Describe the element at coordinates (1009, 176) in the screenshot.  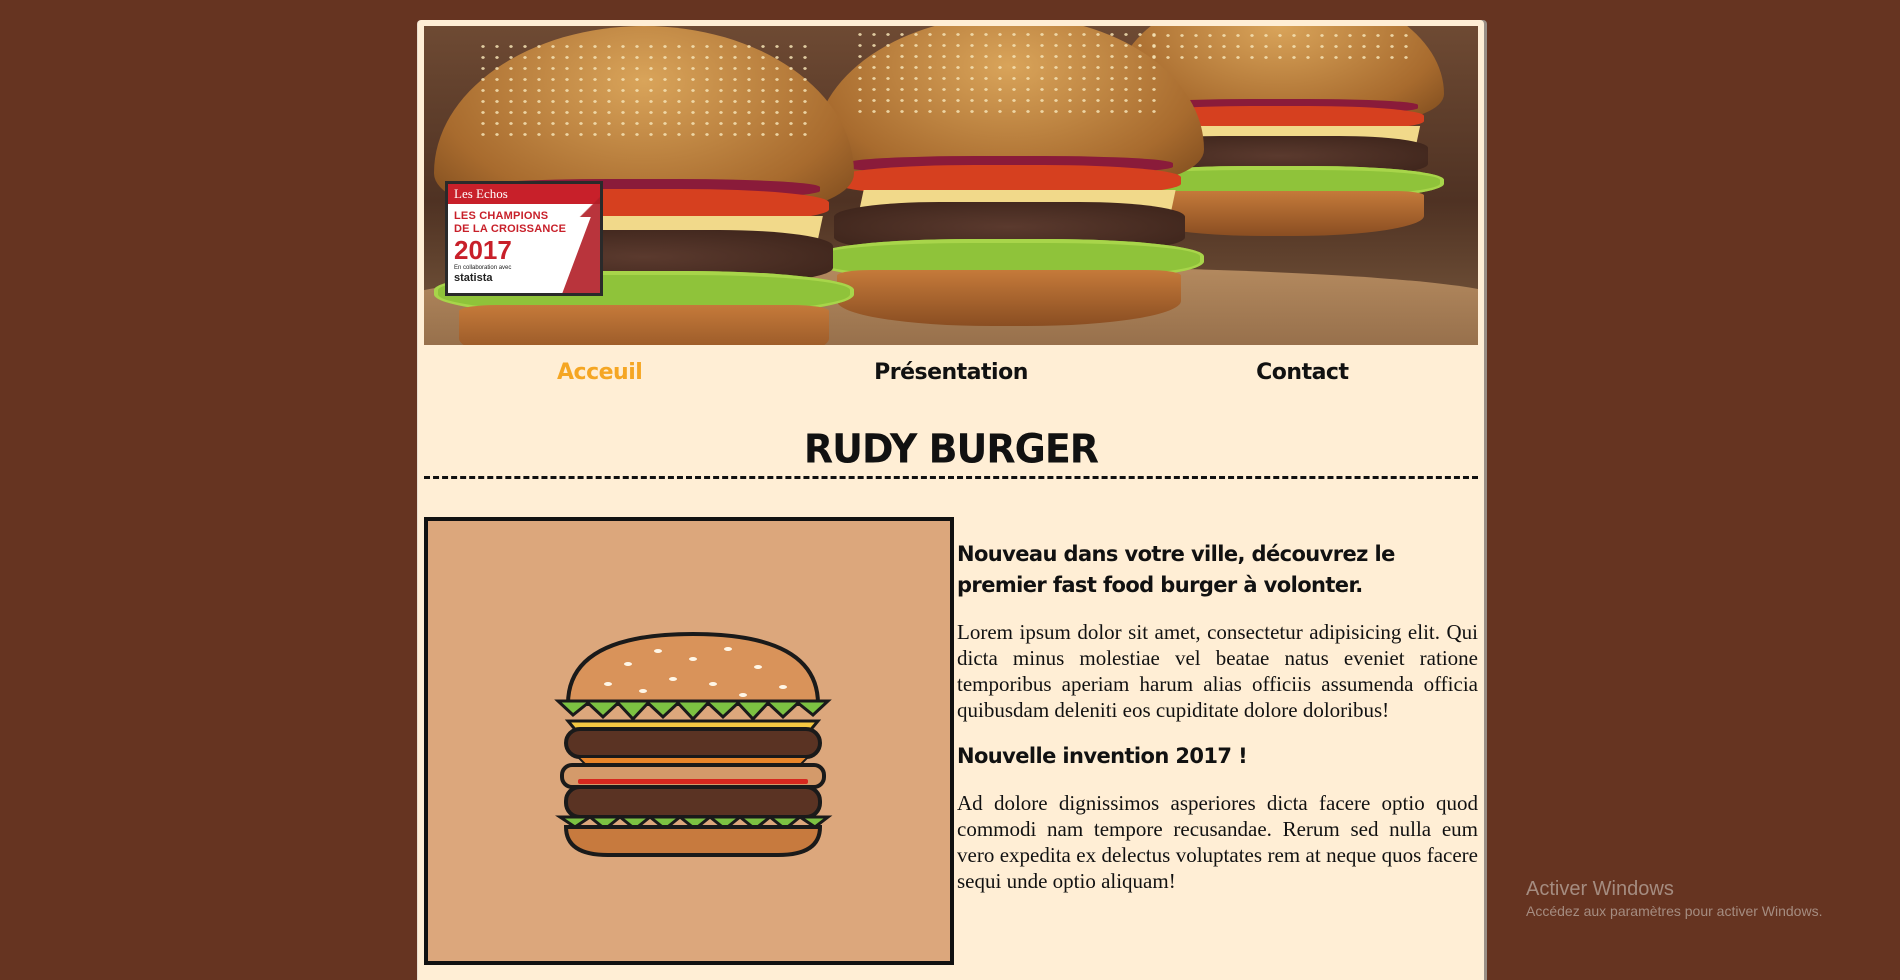
I see `burger-photo-middle` at that location.